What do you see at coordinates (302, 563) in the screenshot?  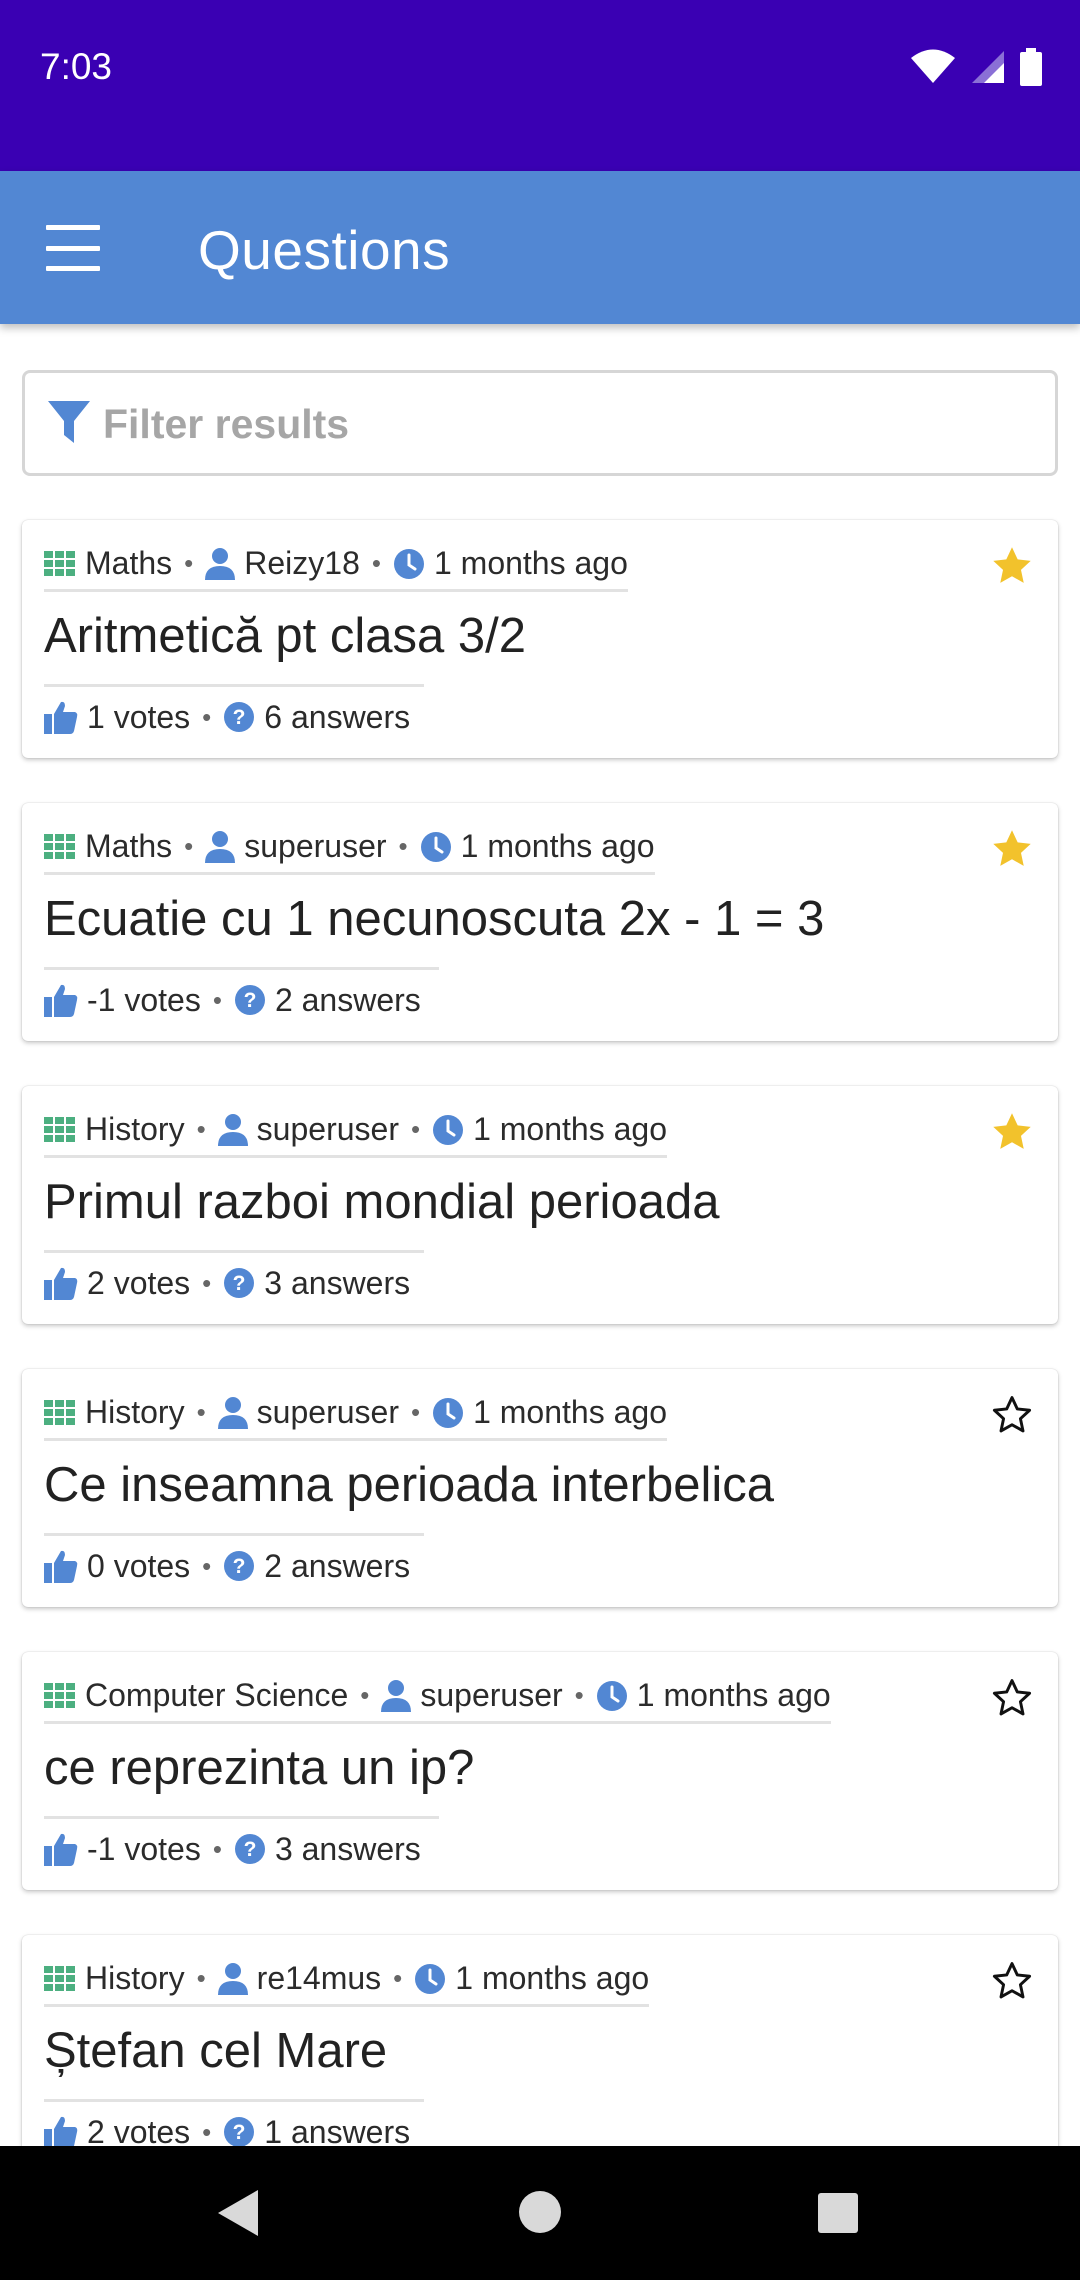 I see `question-author: Reizy18` at bounding box center [302, 563].